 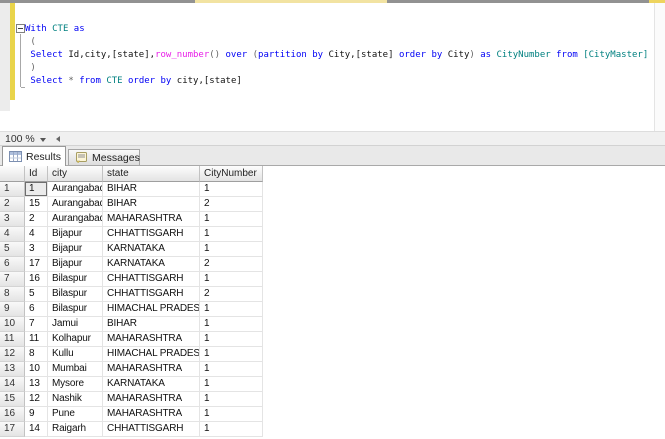 I want to click on code-line: (, so click(x=336, y=42).